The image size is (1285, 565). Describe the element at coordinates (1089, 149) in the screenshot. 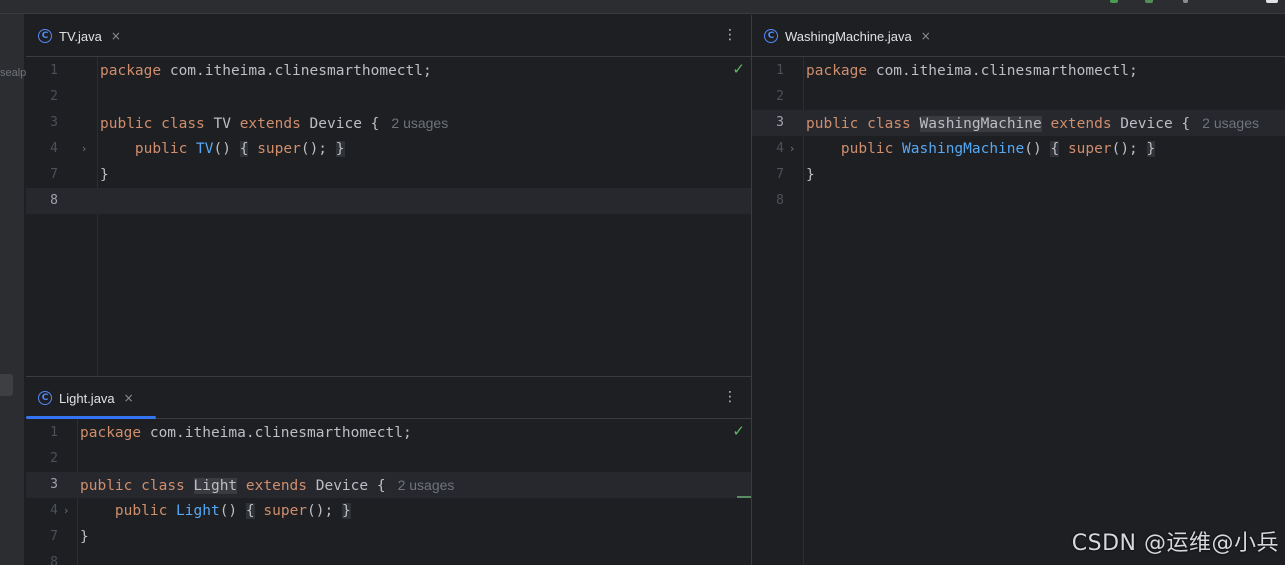

I see `keyword-token: super` at that location.